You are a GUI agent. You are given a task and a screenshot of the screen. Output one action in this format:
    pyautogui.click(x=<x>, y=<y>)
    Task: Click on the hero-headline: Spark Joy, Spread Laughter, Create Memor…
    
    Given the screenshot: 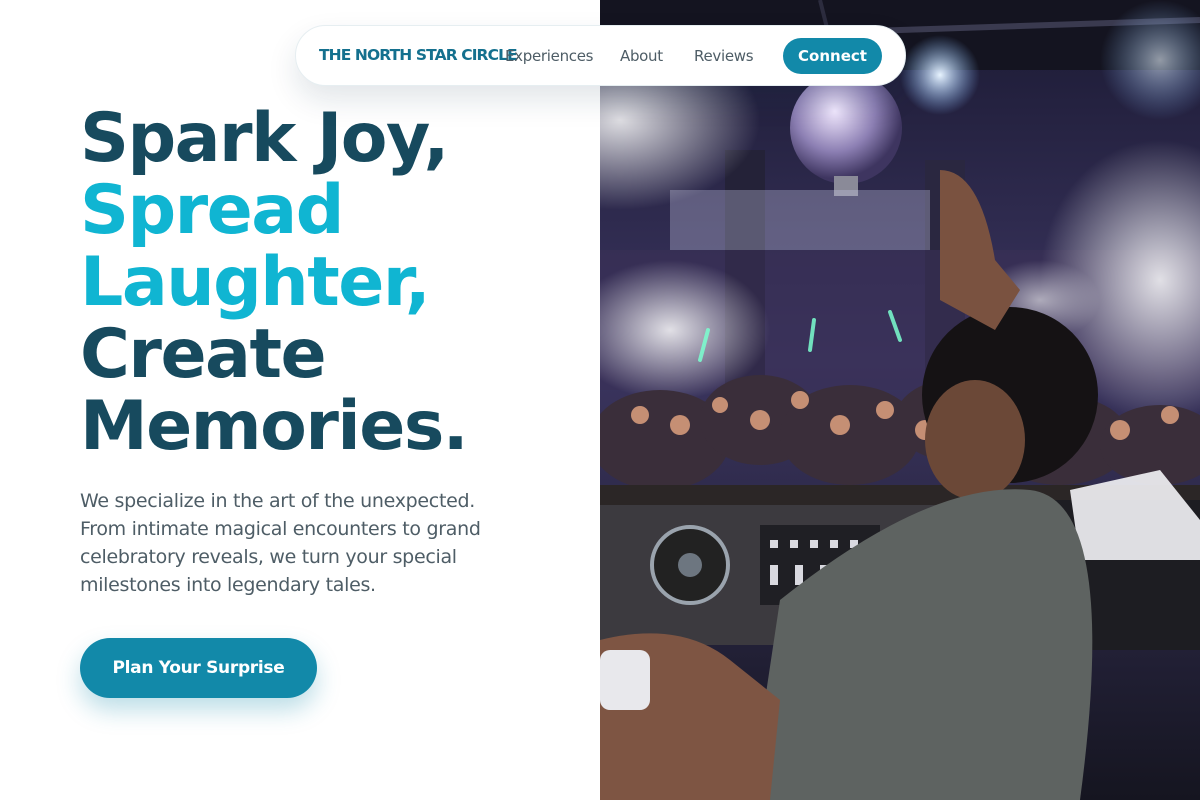 What is the action you would take?
    pyautogui.click(x=274, y=282)
    